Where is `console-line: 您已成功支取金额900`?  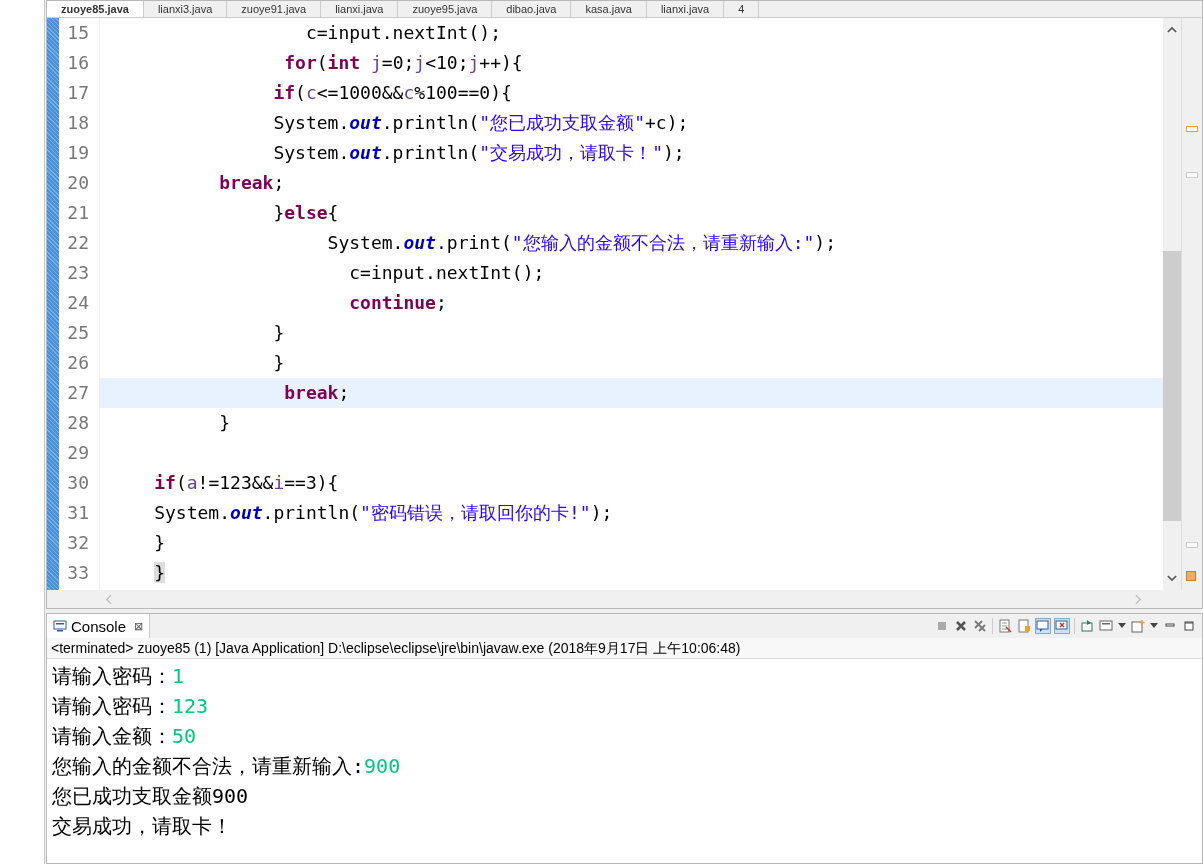
console-line: 您已成功支取金额900 is located at coordinates (150, 796).